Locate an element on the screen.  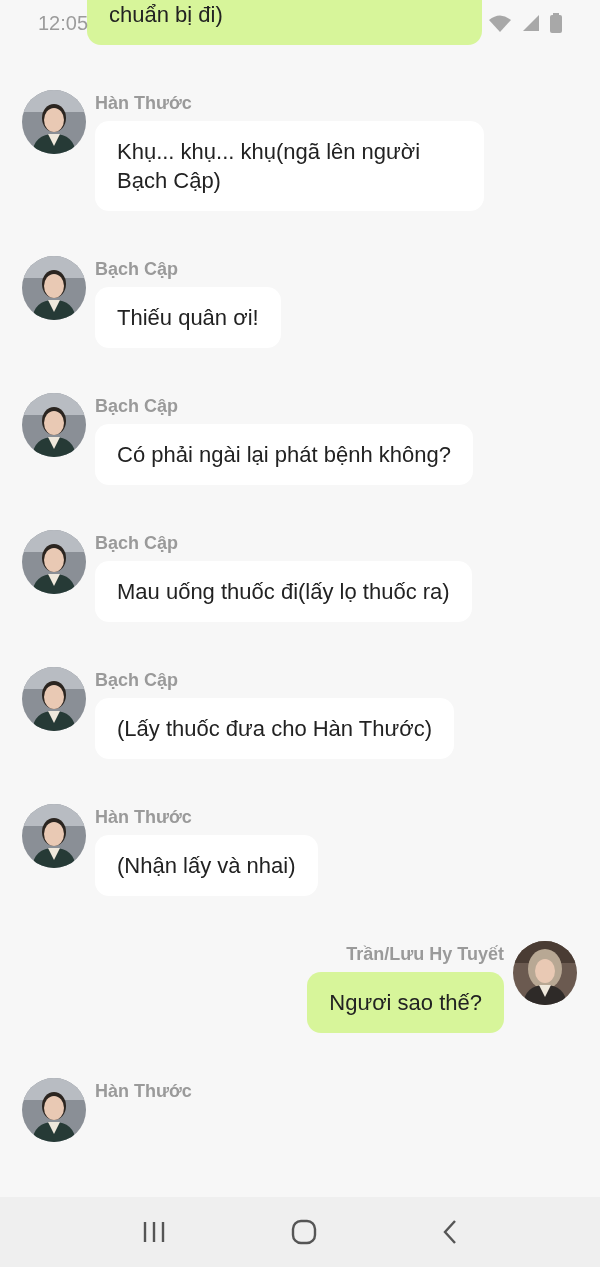
wifi-icon is located at coordinates (500, 23).